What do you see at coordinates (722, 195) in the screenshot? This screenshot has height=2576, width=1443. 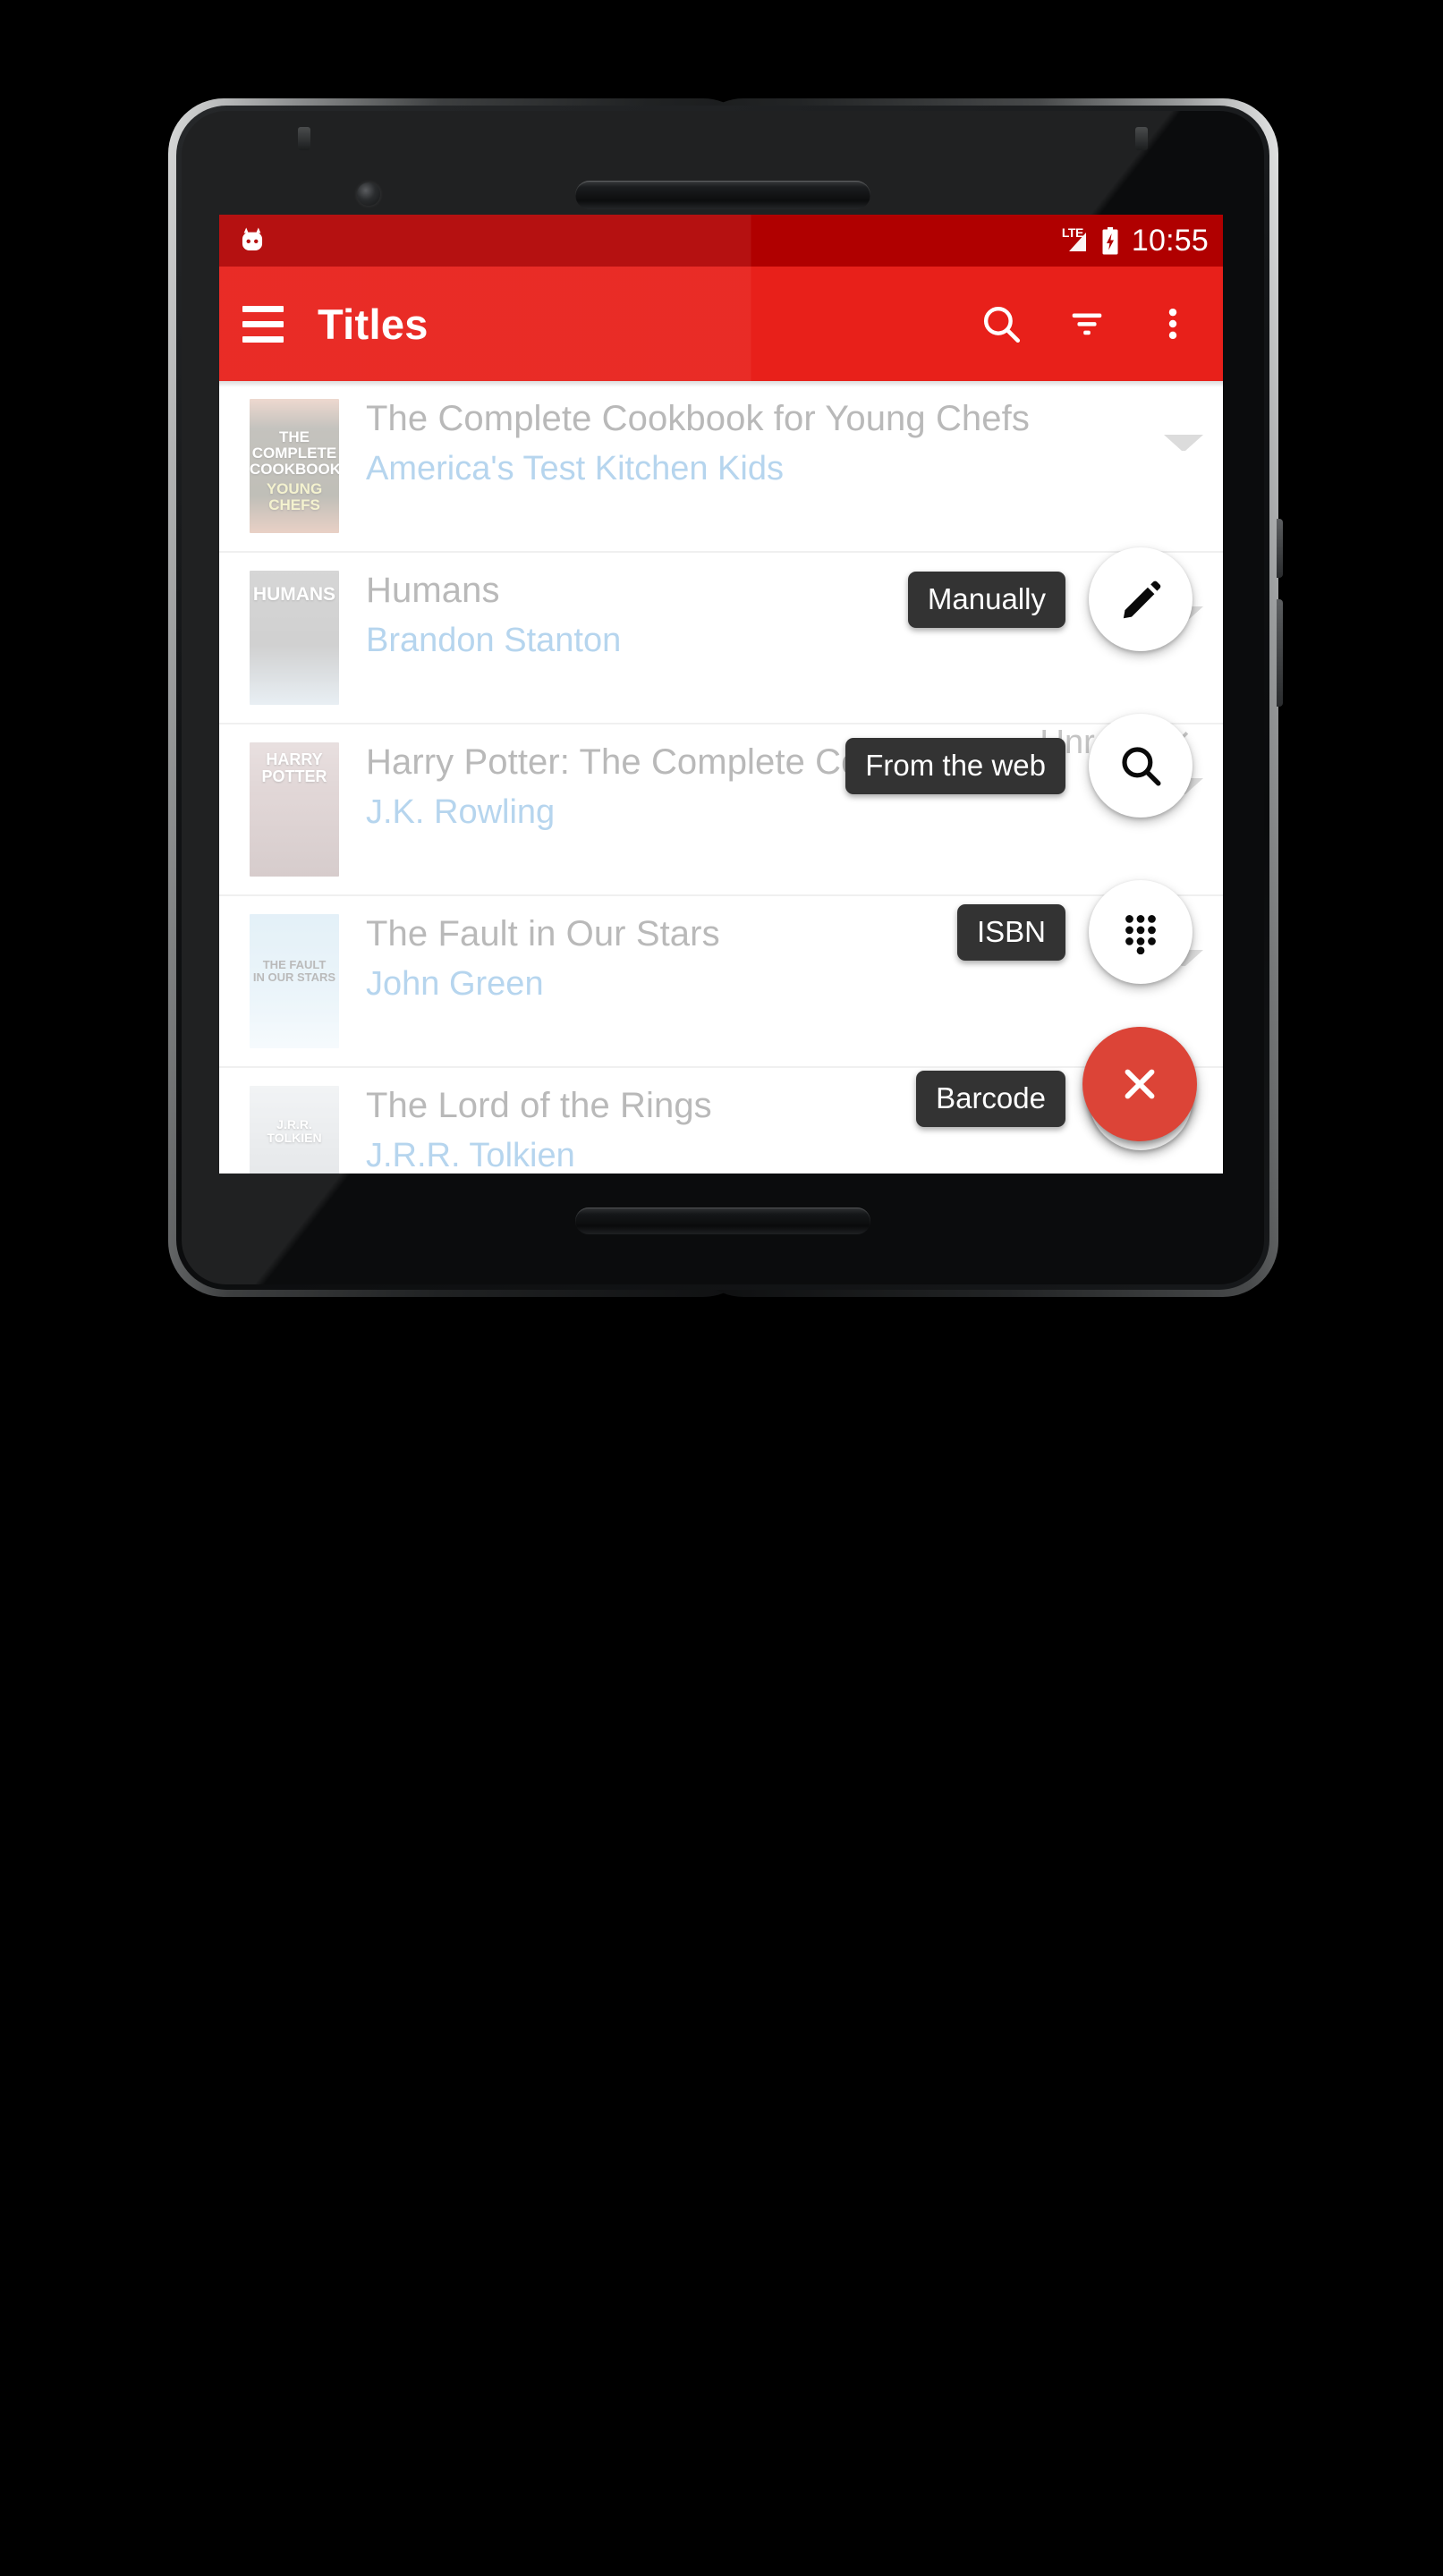 I see `earpiece-speaker` at bounding box center [722, 195].